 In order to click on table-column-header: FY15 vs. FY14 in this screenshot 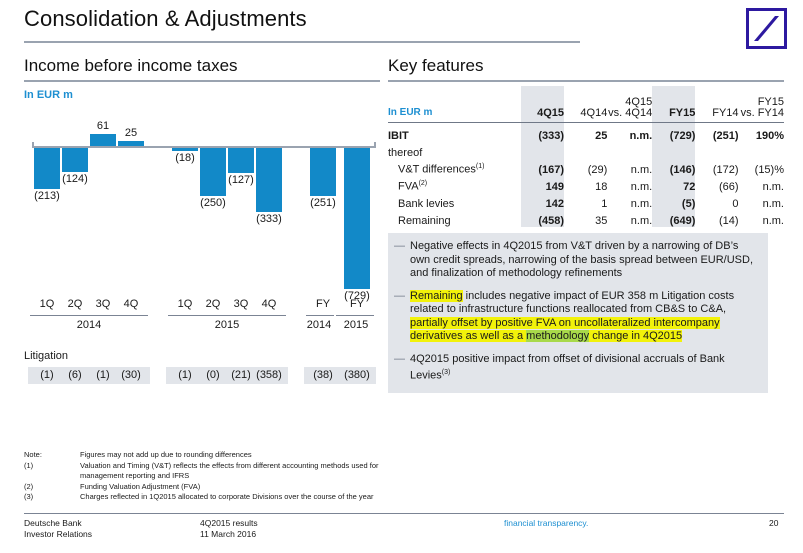, I will do `click(761, 104)`.